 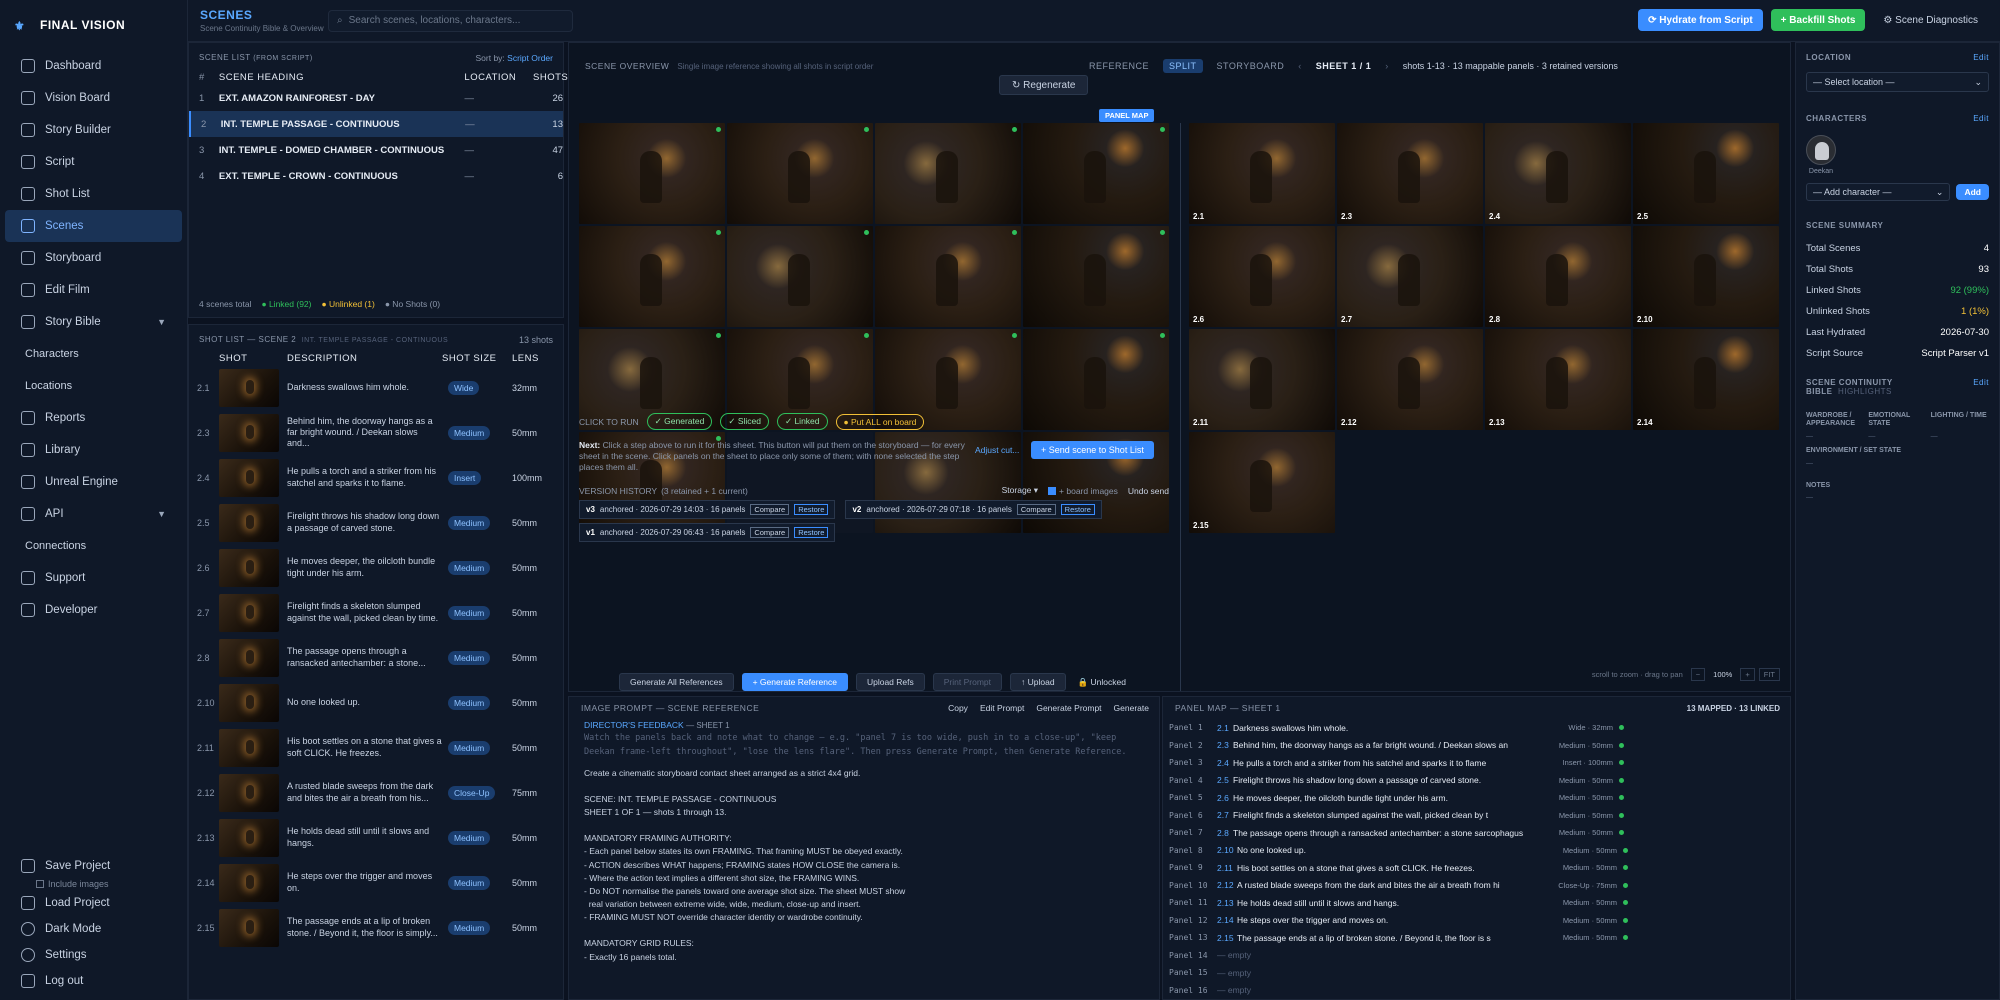 What do you see at coordinates (1835, 437) in the screenshot?
I see `wardrobe-value: —` at bounding box center [1835, 437].